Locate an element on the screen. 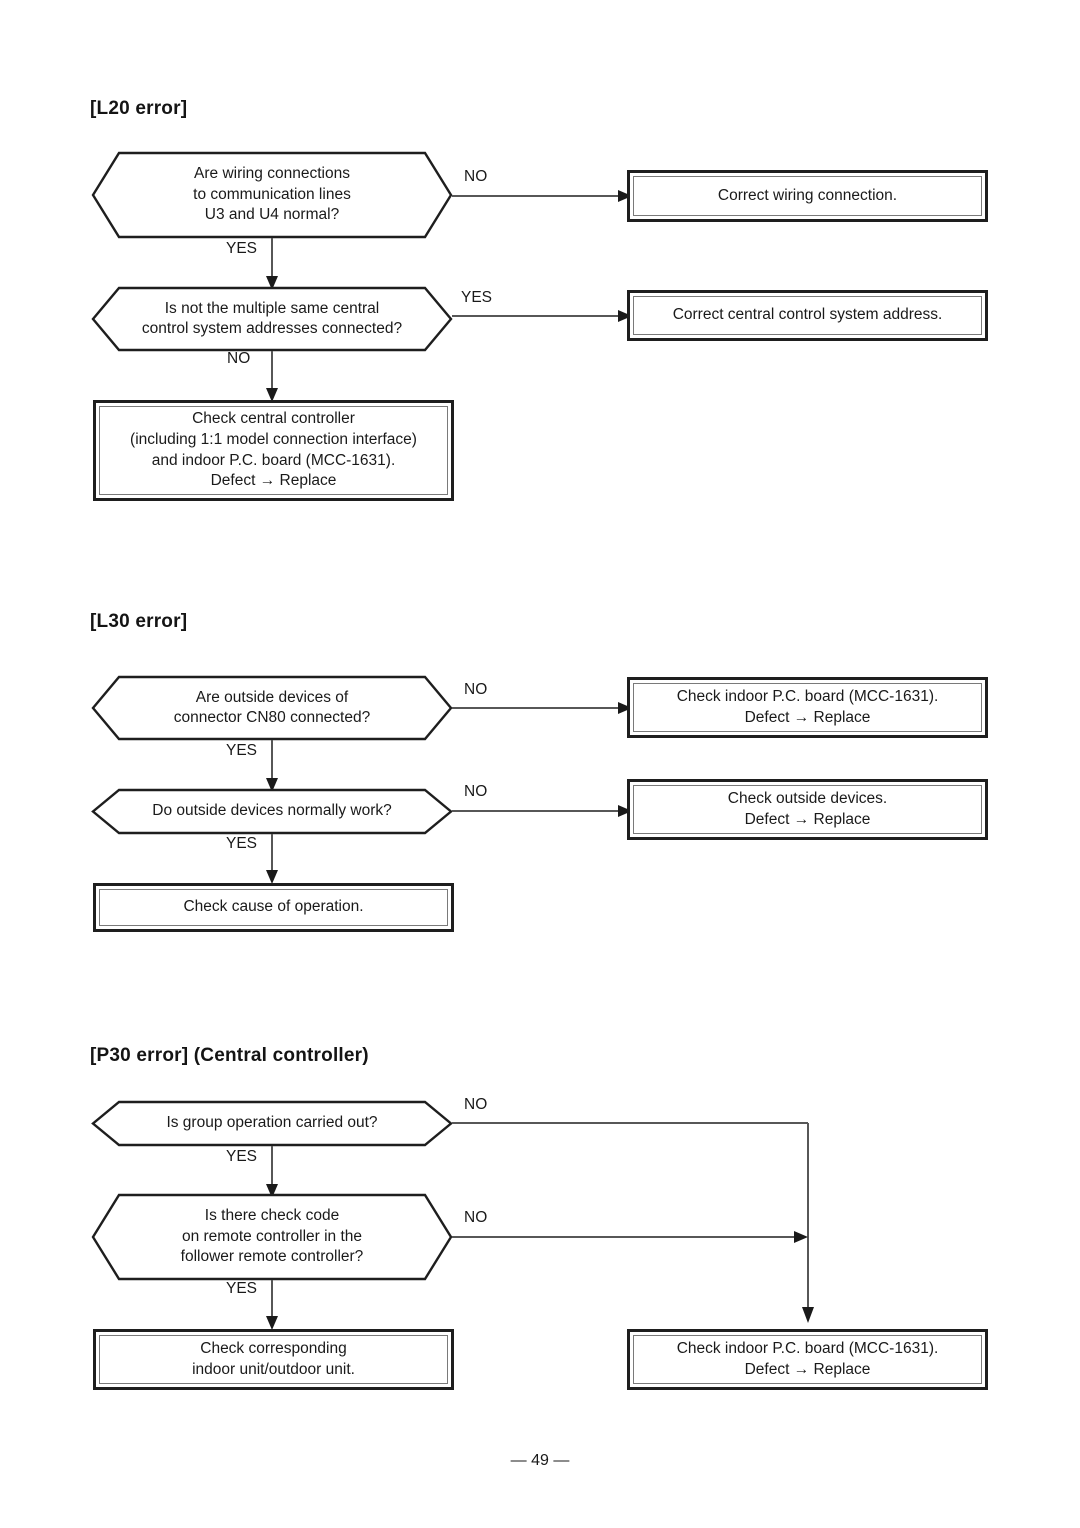  branch-label-p30-d1-yes: YES is located at coordinates (242, 1156).